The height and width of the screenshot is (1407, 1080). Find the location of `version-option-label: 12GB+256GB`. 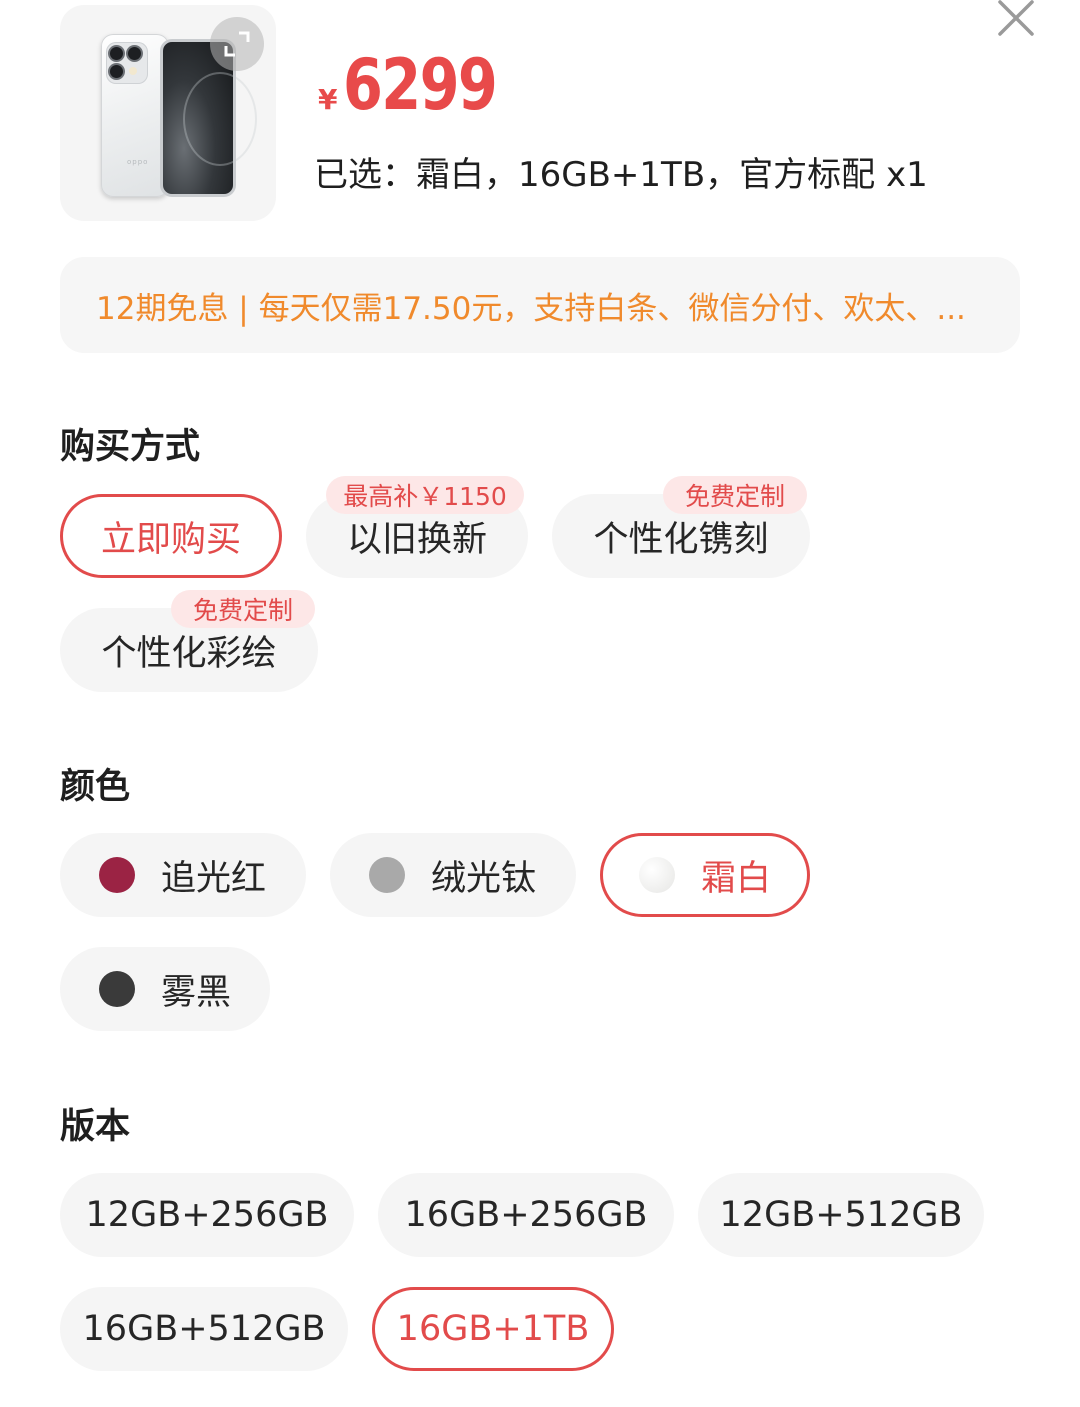

version-option-label: 12GB+256GB is located at coordinates (207, 1215).